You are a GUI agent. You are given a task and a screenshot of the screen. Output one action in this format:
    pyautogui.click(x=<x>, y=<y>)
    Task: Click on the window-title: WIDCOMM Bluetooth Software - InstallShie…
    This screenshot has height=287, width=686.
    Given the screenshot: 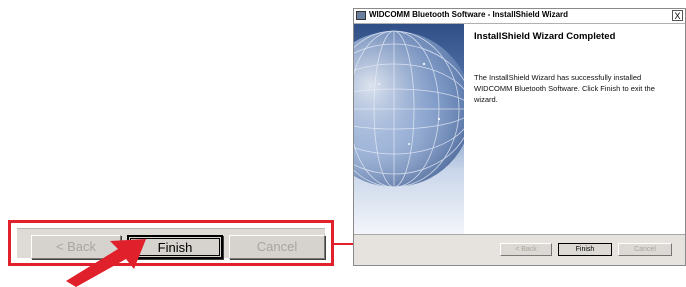 What is the action you would take?
    pyautogui.click(x=469, y=14)
    